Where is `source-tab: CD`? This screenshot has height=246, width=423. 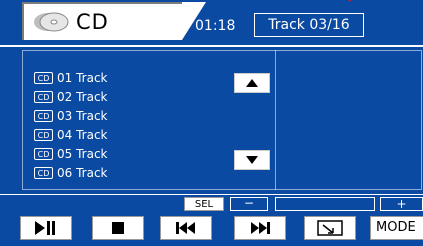
source-tab: CD is located at coordinates (114, 21).